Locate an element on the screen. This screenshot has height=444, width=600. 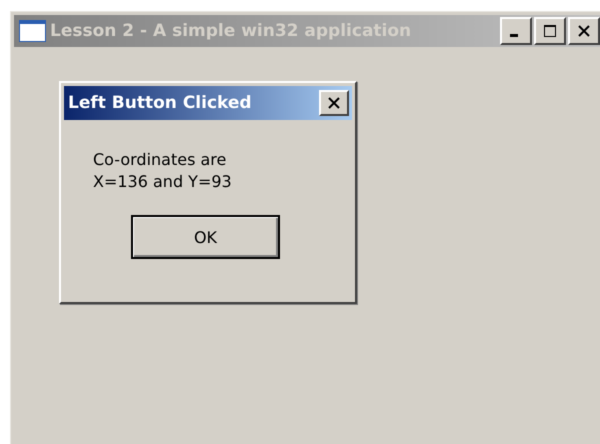
message-text: Co-ordinates are is located at coordinates (159, 159).